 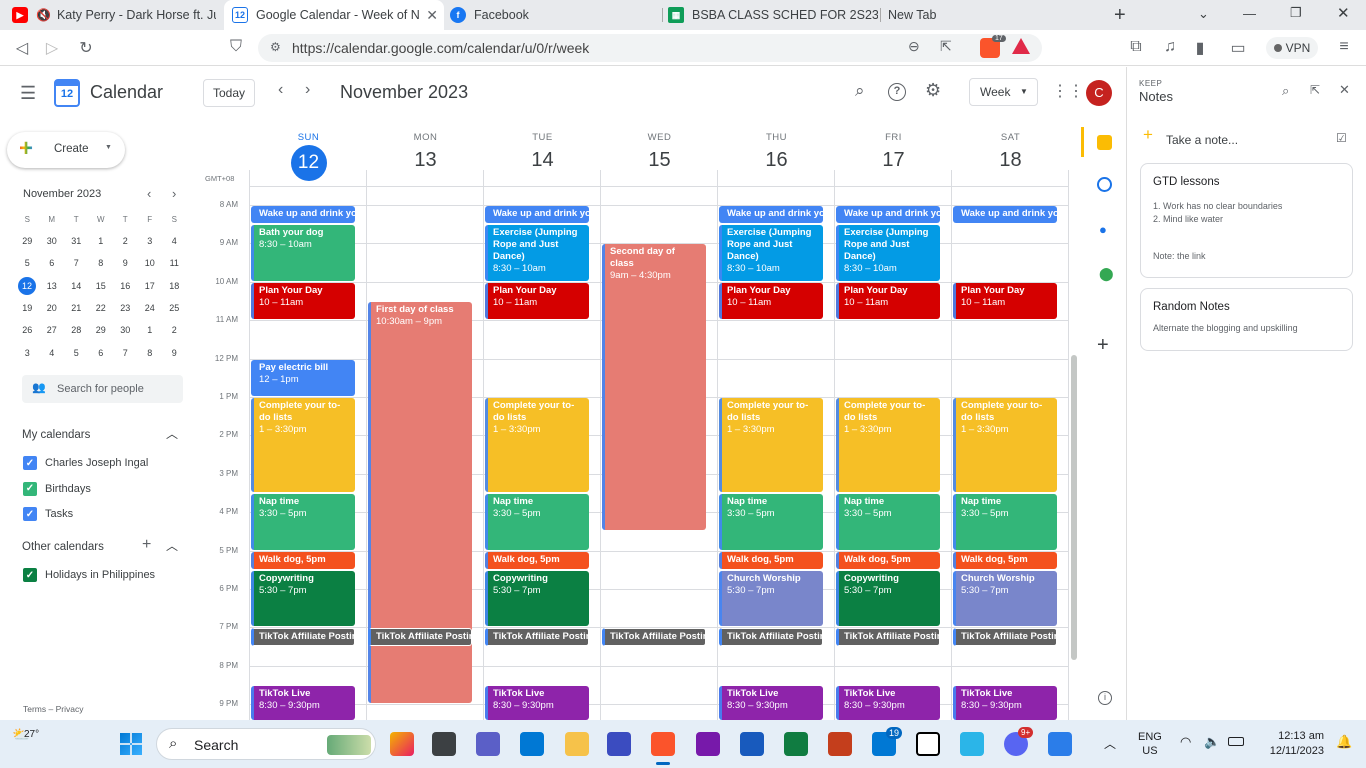 What do you see at coordinates (1150, 744) in the screenshot?
I see `language-indicator: ENG US` at bounding box center [1150, 744].